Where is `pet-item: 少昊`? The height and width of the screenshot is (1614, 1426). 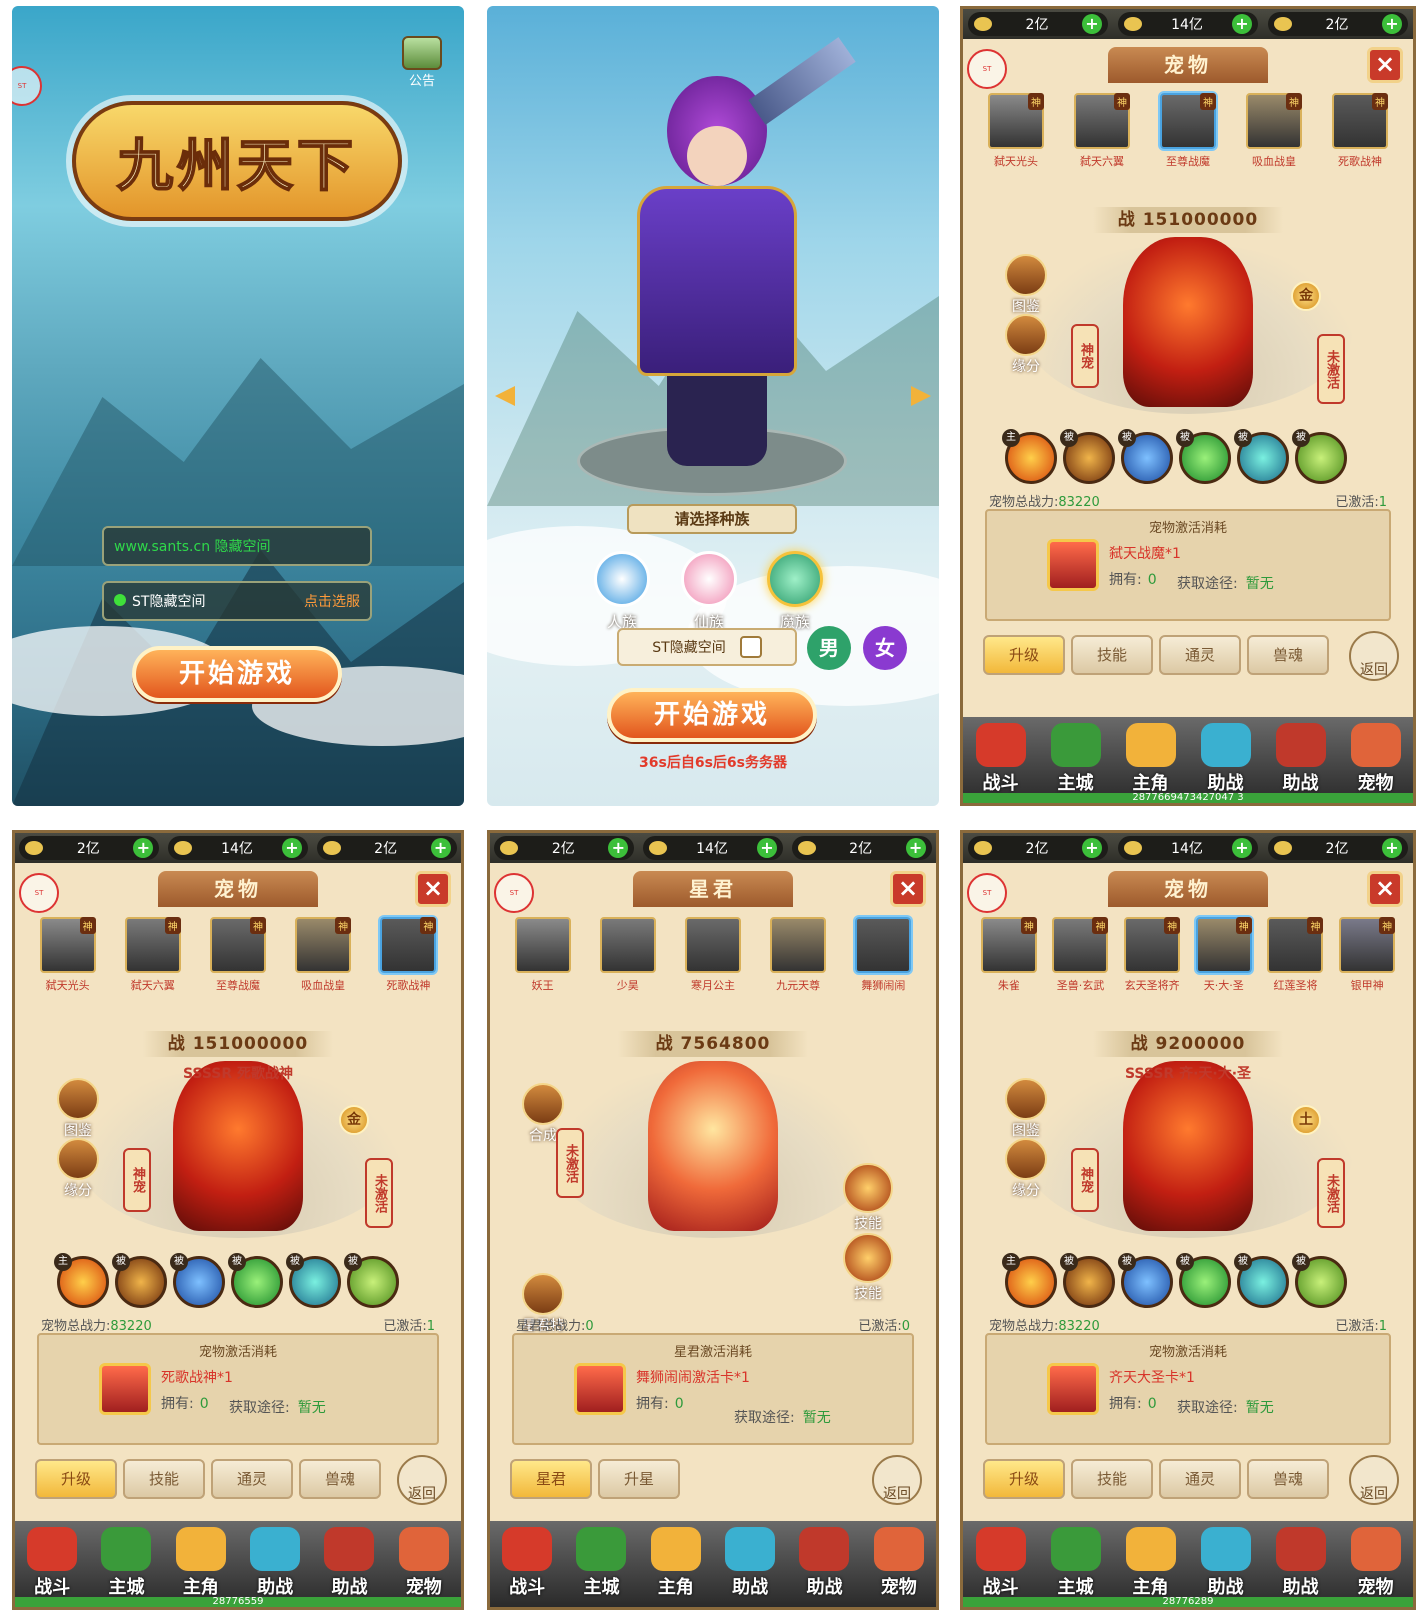 pet-item: 少昊 is located at coordinates (628, 957).